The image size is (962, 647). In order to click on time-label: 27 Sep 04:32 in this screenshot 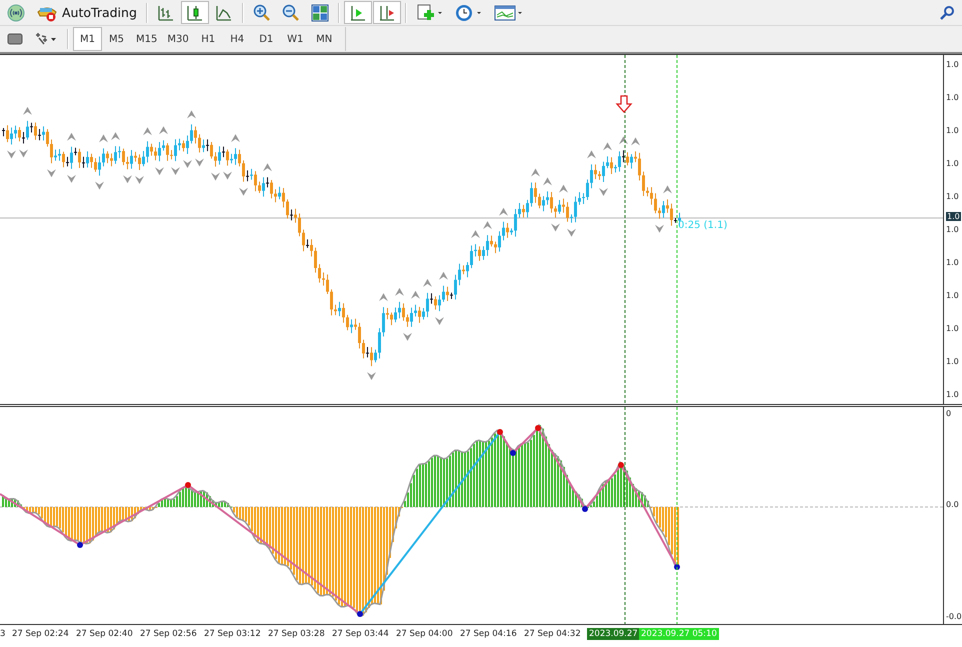, I will do `click(552, 634)`.